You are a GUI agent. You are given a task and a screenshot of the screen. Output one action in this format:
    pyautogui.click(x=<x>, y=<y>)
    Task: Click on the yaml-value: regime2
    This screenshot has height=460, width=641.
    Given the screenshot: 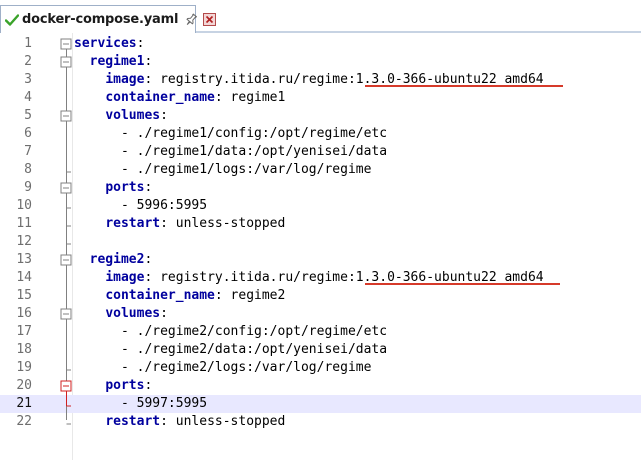 What is the action you would take?
    pyautogui.click(x=254, y=295)
    